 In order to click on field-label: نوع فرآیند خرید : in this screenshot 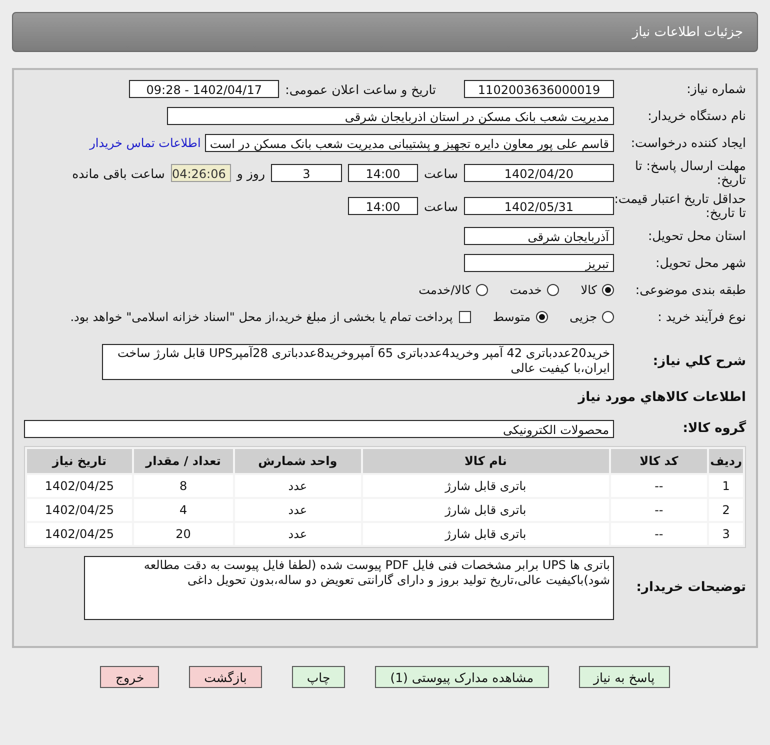, I will do `click(701, 317)`.